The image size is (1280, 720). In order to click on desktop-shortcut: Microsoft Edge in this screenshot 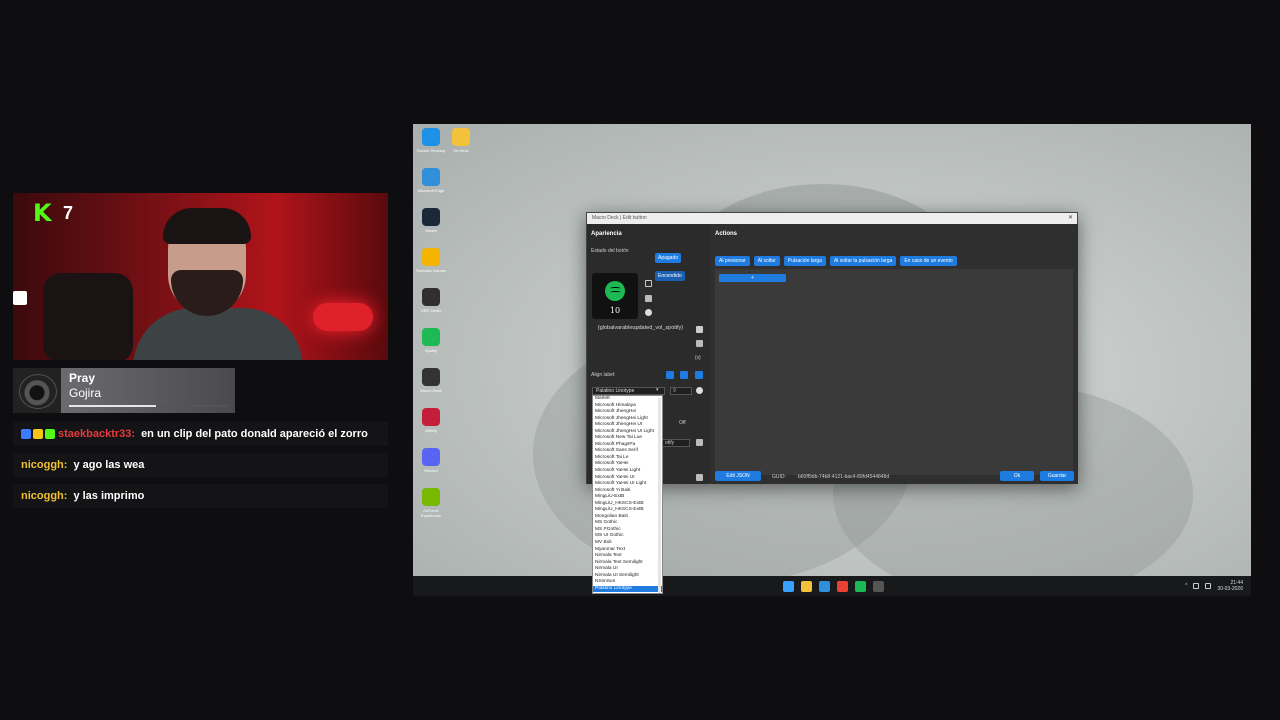, I will do `click(431, 184)`.